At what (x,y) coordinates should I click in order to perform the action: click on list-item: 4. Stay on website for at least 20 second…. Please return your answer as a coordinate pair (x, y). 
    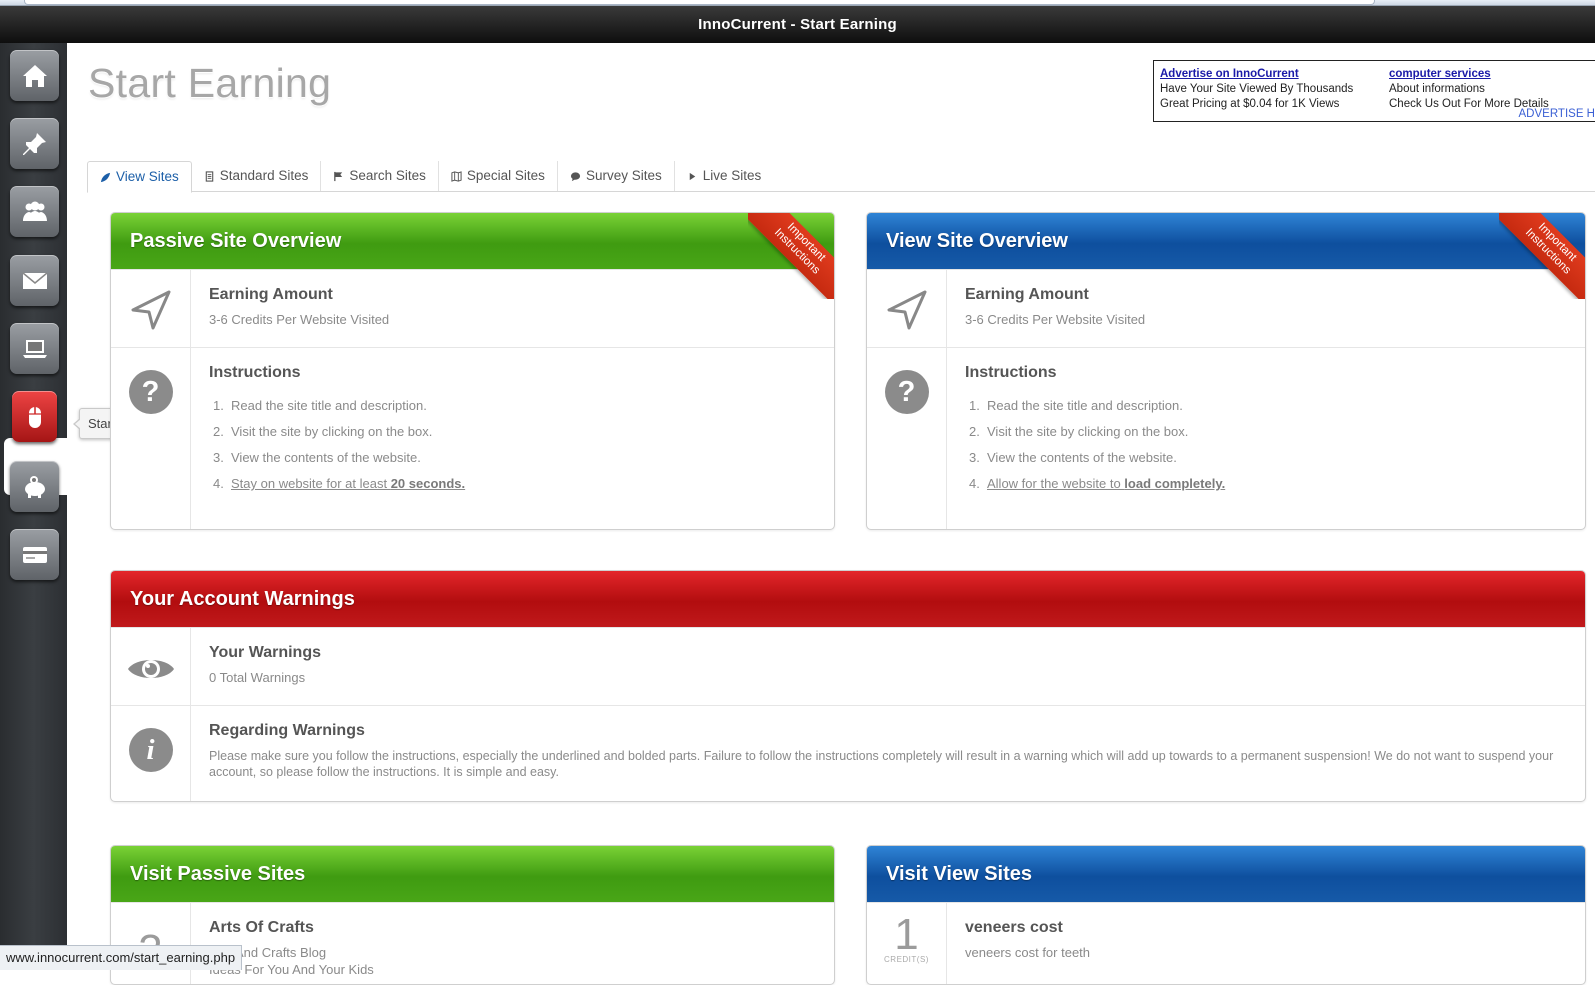
    Looking at the image, I should click on (339, 483).